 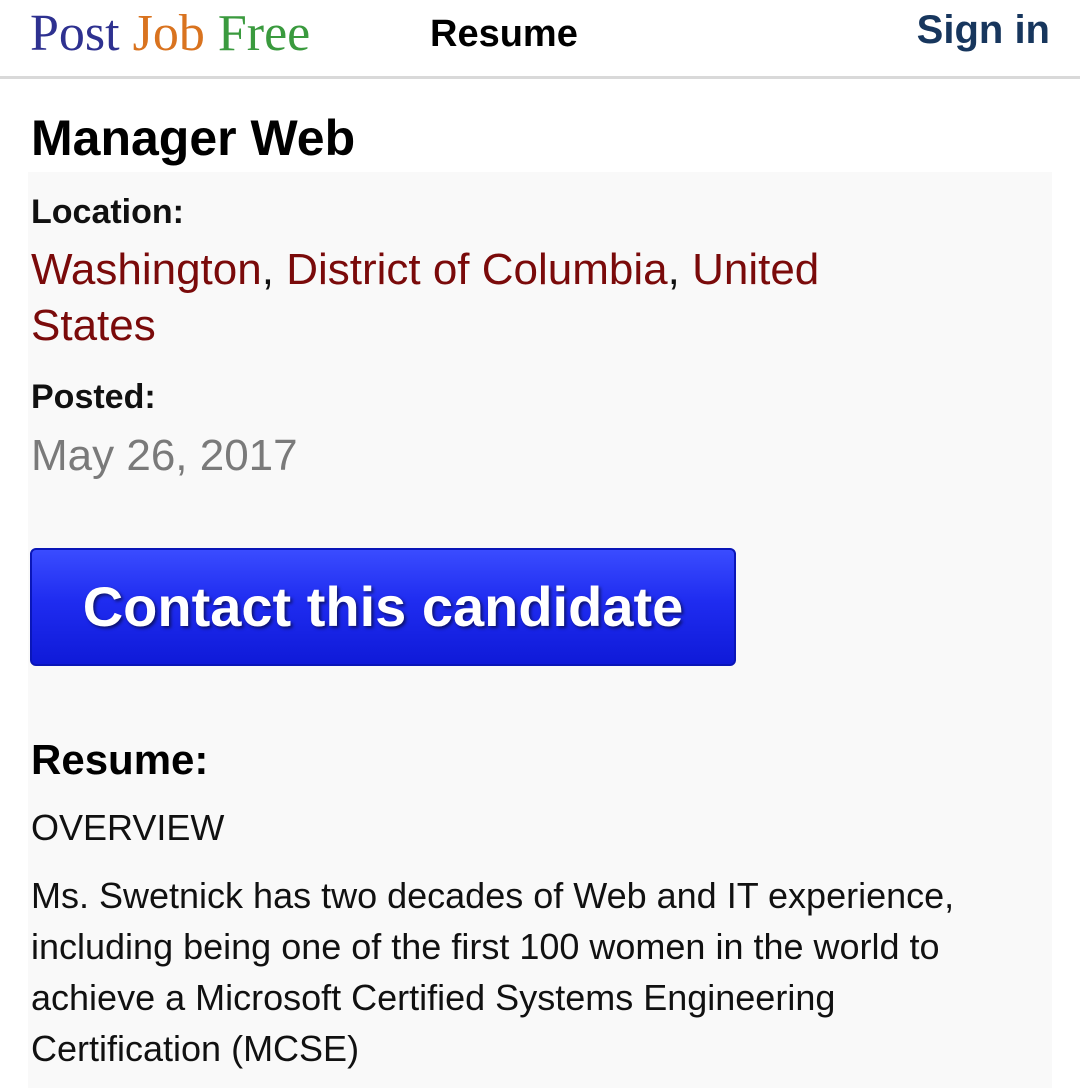 What do you see at coordinates (164, 455) in the screenshot?
I see `posted-date: May 26, 2017` at bounding box center [164, 455].